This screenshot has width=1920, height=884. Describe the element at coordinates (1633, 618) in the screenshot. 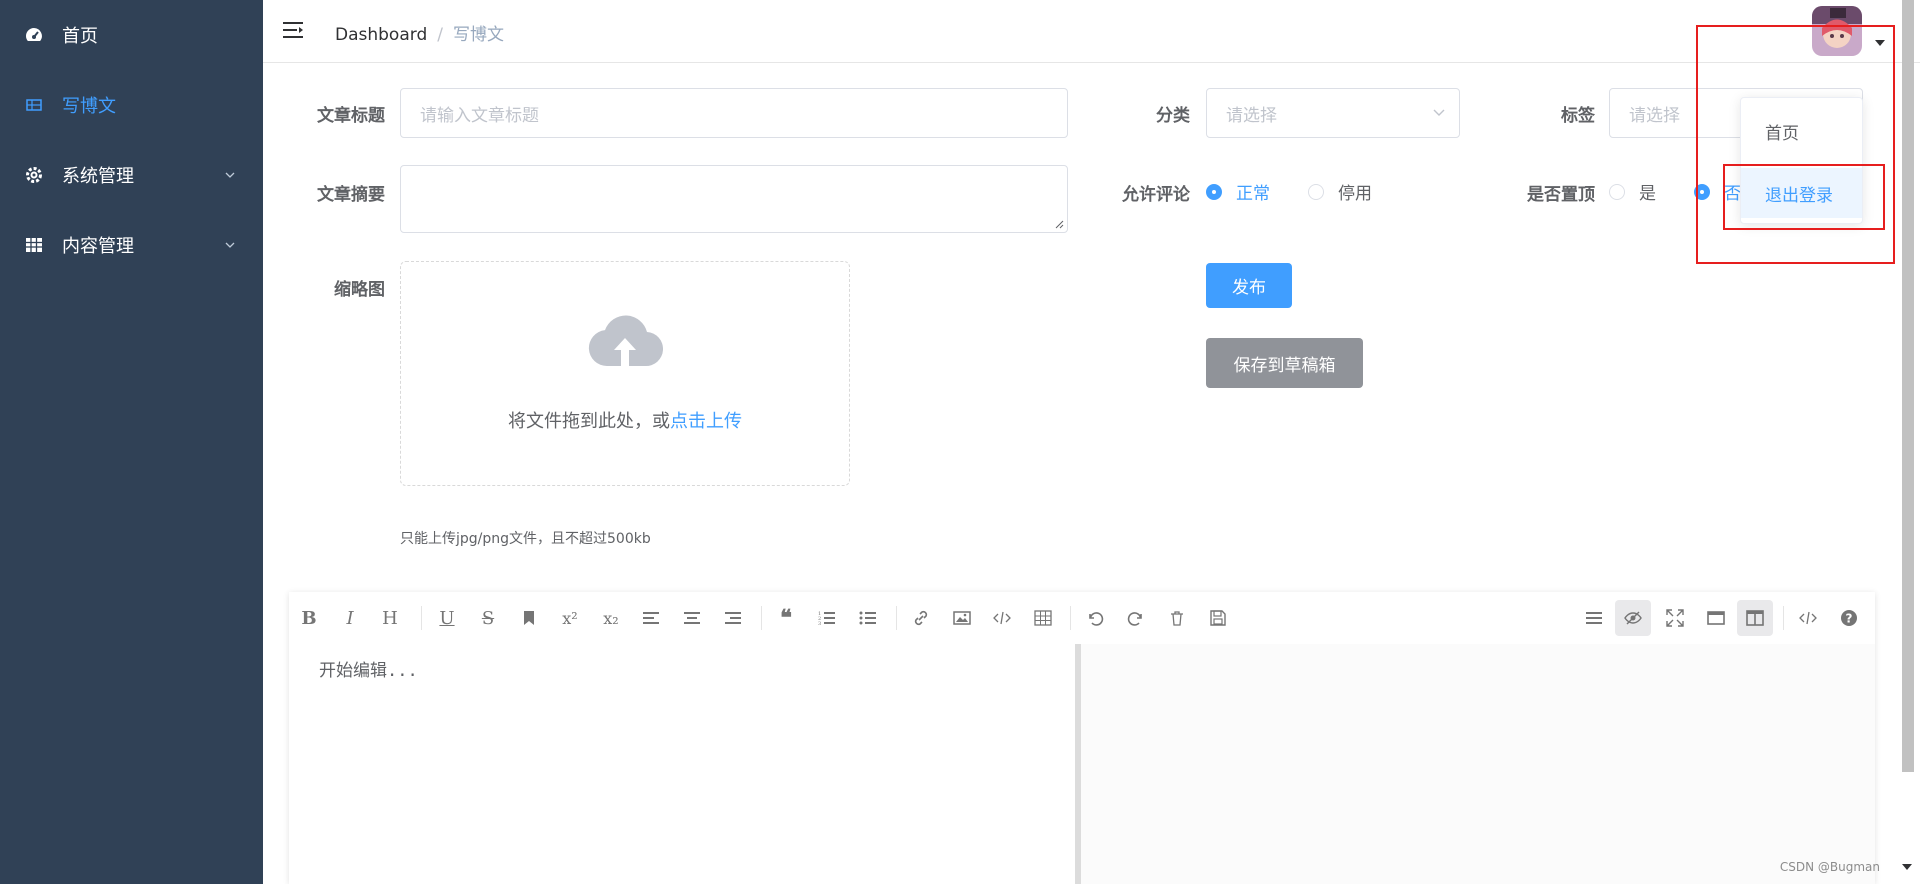

I see `preview-toggle-icon` at that location.